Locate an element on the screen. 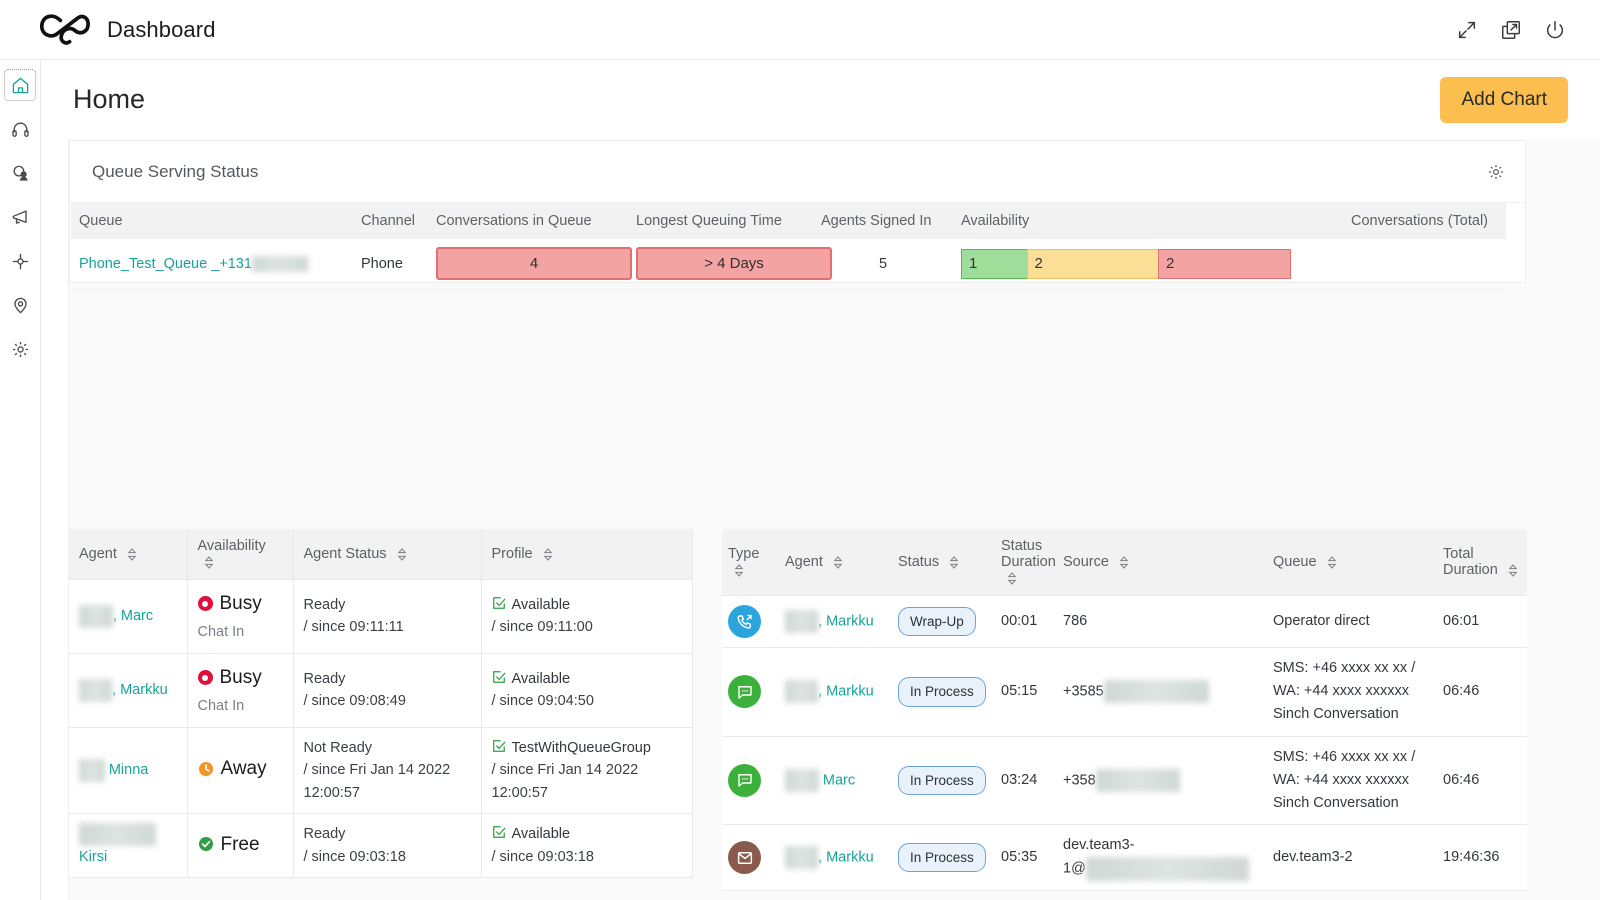  cell-status-duration: 03:24 is located at coordinates (1026, 781).